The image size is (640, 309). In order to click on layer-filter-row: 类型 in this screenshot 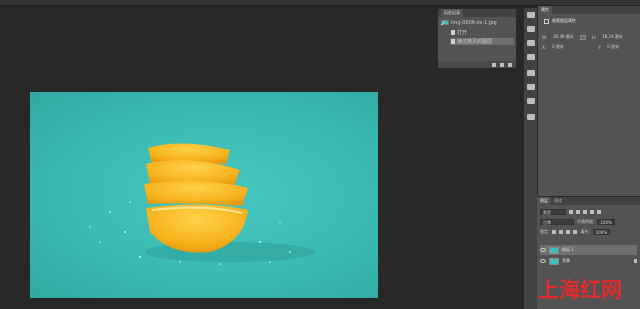, I will do `click(588, 211)`.